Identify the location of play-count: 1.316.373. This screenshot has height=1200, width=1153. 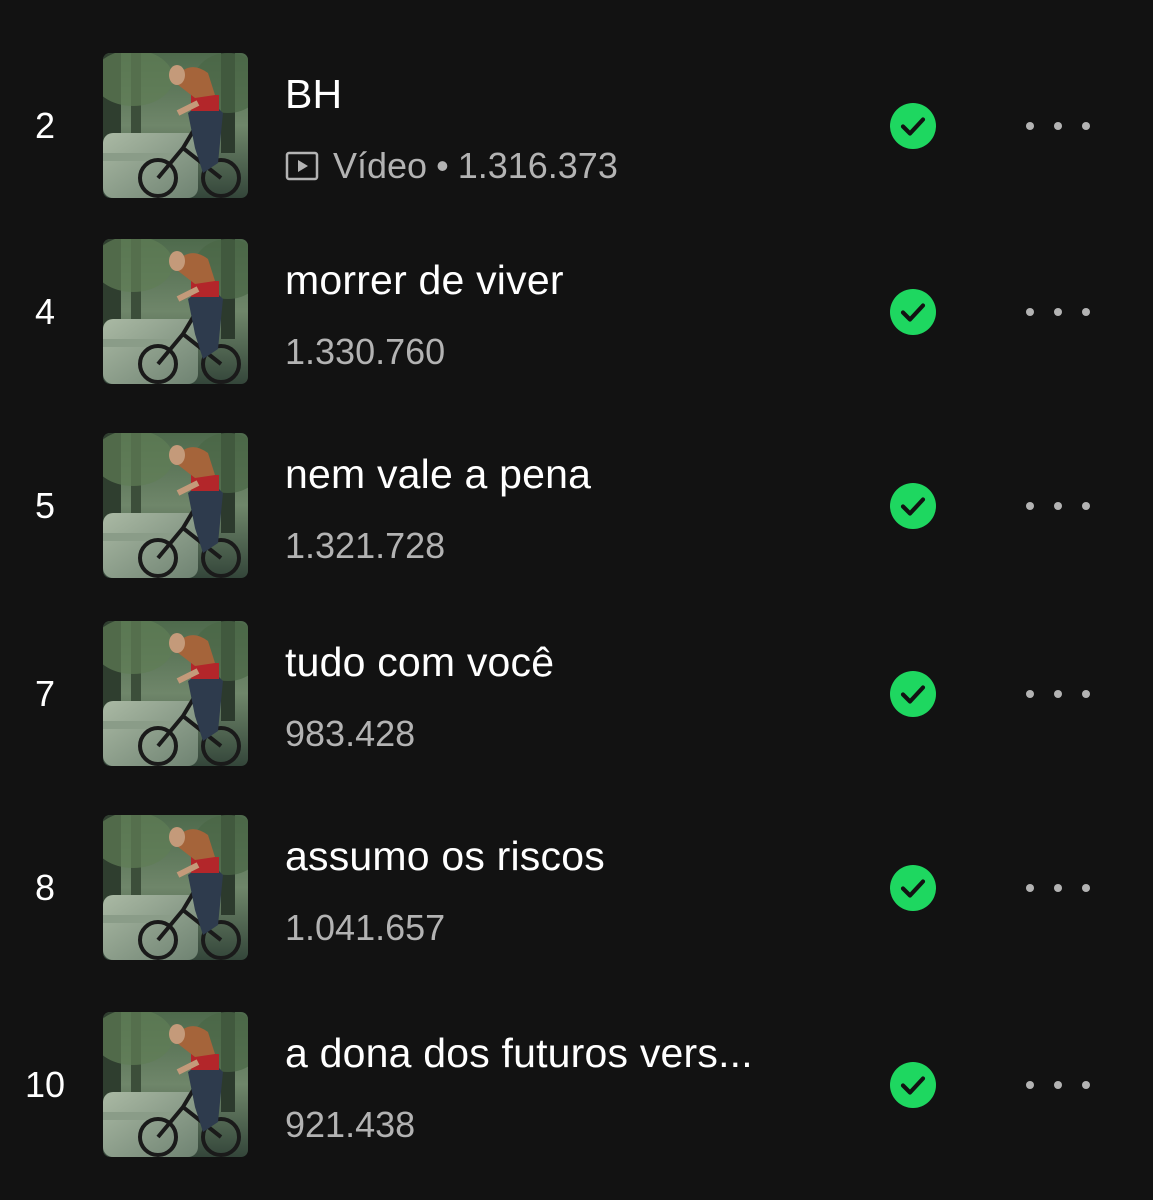
(537, 165).